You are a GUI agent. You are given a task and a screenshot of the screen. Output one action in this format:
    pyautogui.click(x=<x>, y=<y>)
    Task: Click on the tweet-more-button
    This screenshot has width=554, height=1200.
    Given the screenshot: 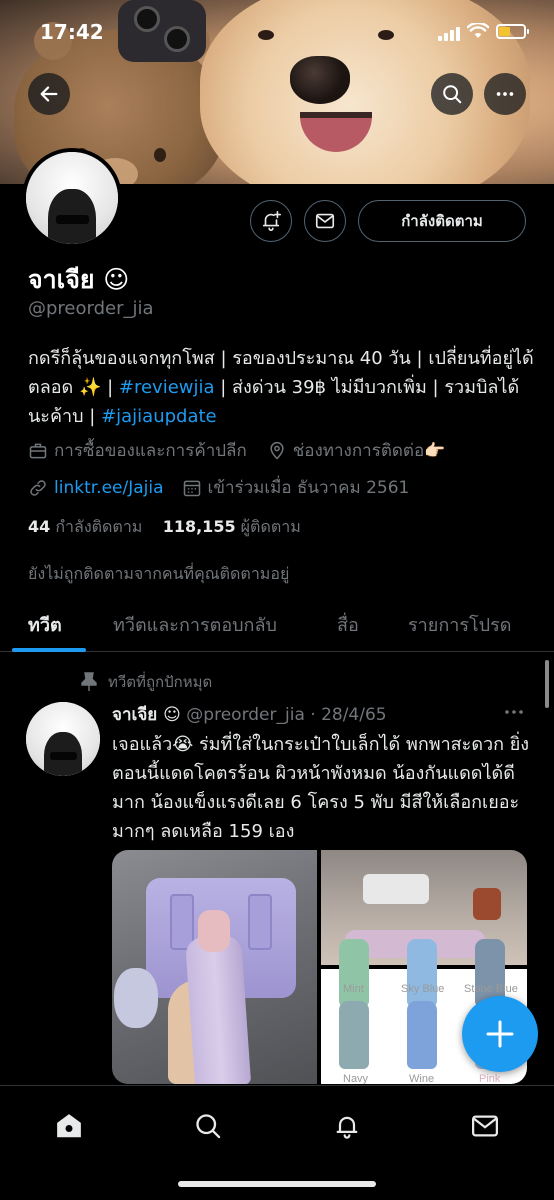 What is the action you would take?
    pyautogui.click(x=514, y=710)
    